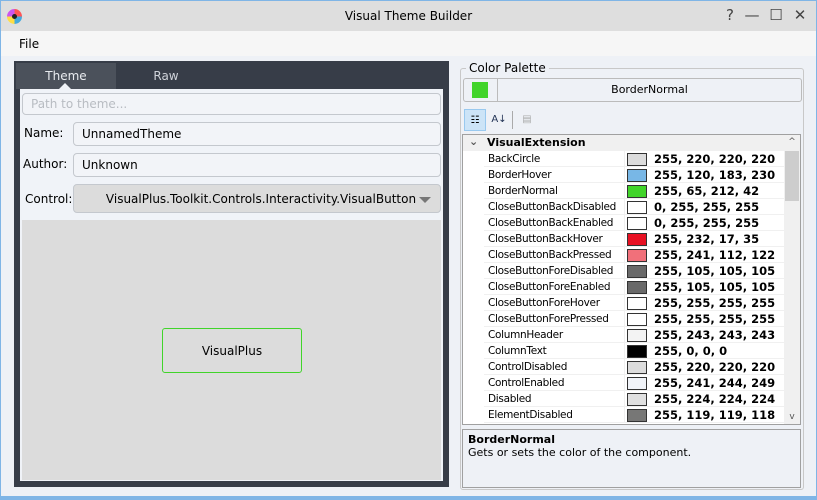  What do you see at coordinates (730, 15) in the screenshot?
I see `help-button: ?` at bounding box center [730, 15].